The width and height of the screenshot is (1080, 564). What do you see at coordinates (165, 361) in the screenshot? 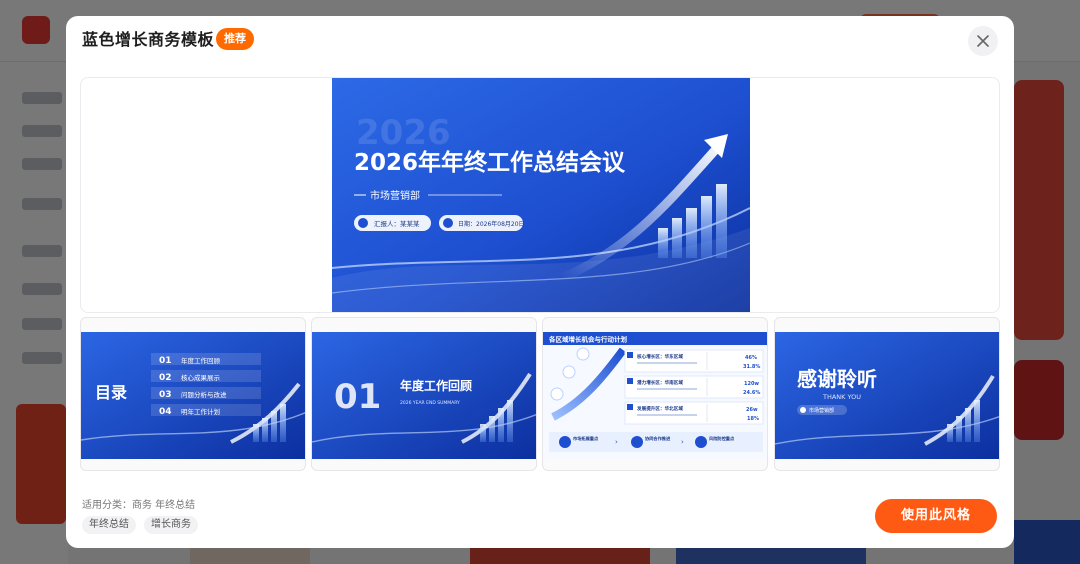
I see `toc-num: 01` at bounding box center [165, 361].